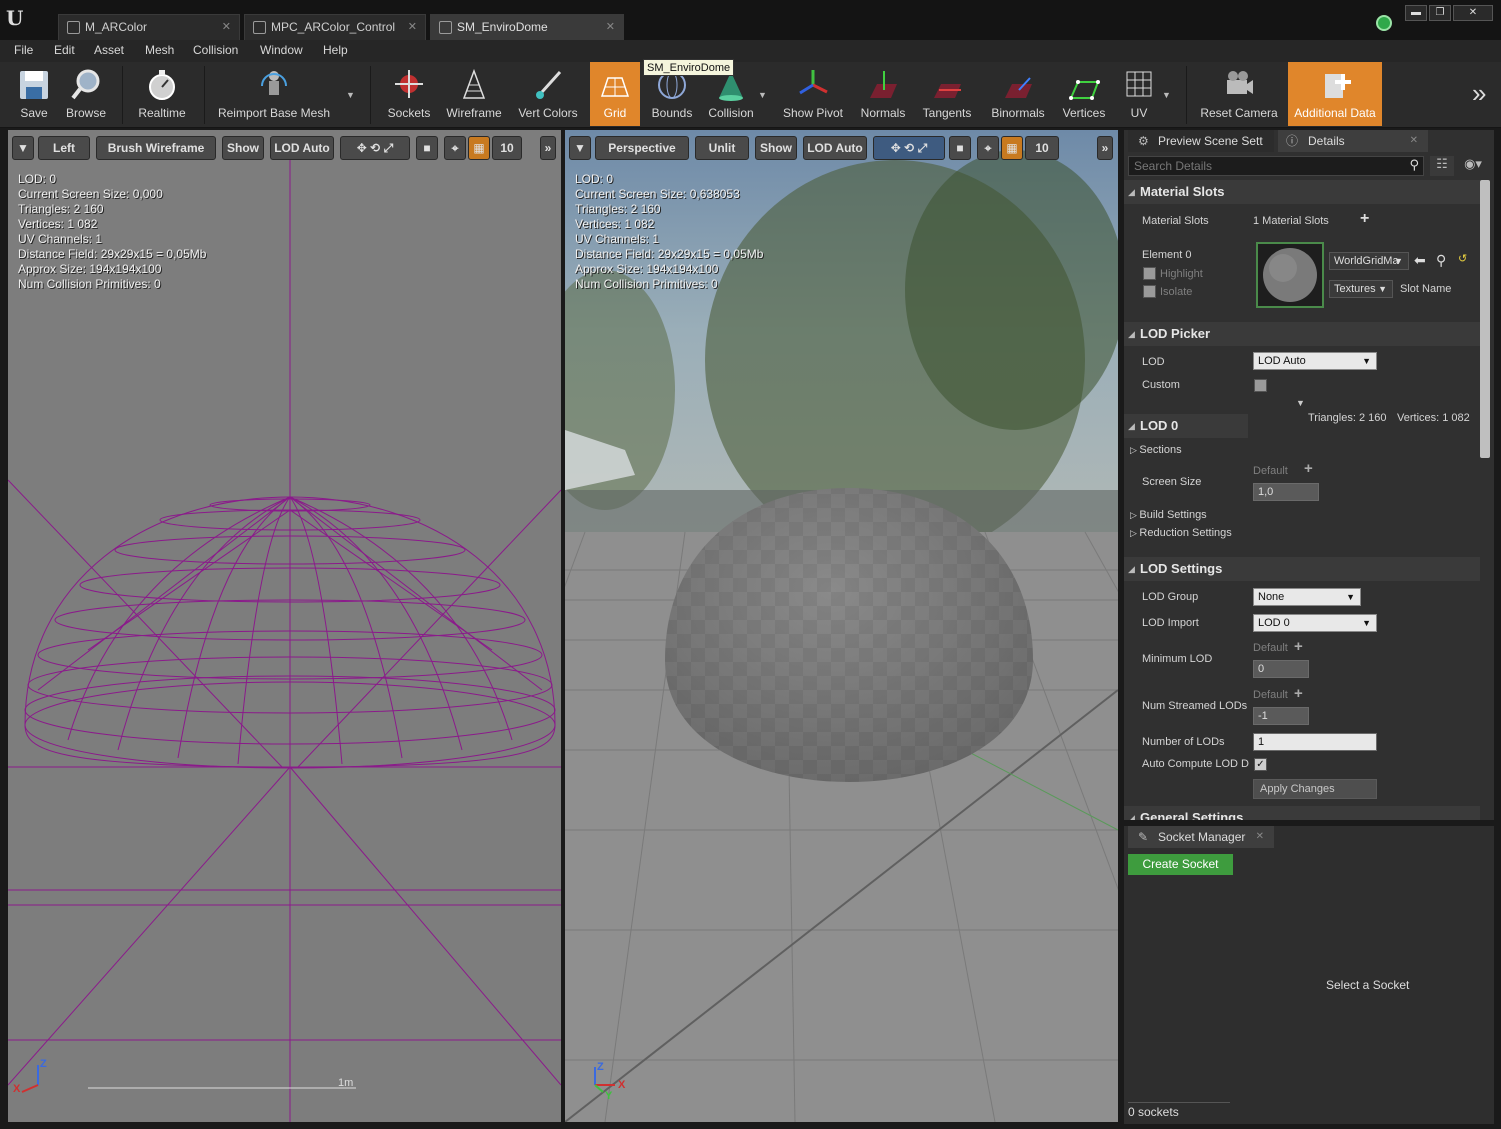 This screenshot has height=1129, width=1501. Describe the element at coordinates (1307, 597) in the screenshot. I see `lod-group-dropdown: None ▼` at that location.